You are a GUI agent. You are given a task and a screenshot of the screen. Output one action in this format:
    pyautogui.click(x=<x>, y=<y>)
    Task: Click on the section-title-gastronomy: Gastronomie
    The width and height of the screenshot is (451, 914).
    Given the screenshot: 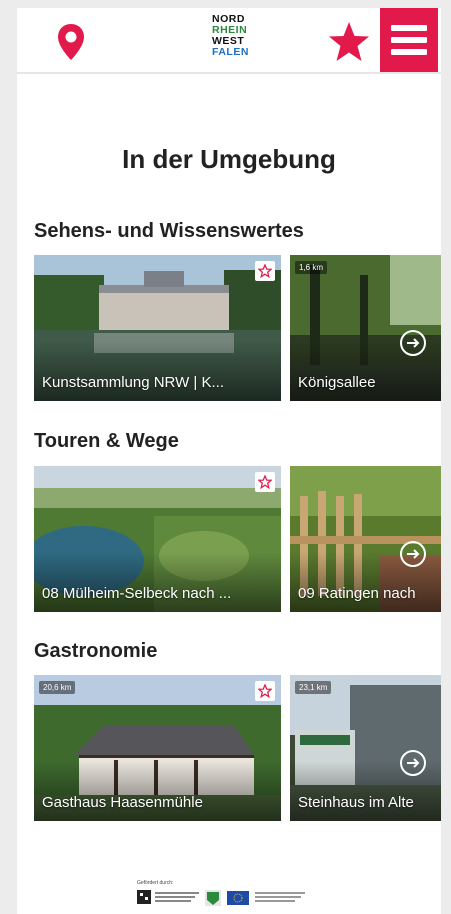 What is the action you would take?
    pyautogui.click(x=96, y=651)
    